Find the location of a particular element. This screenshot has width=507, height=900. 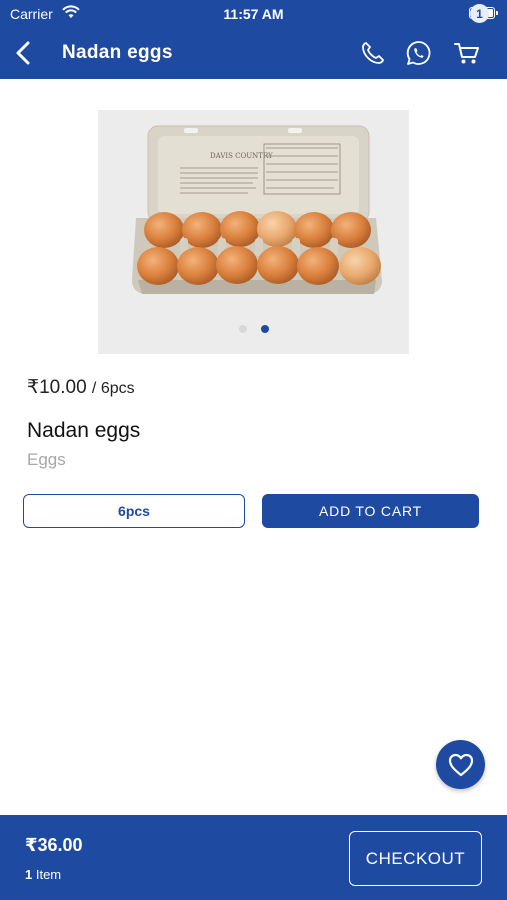

product-price: ₹10.00 is located at coordinates (57, 387).